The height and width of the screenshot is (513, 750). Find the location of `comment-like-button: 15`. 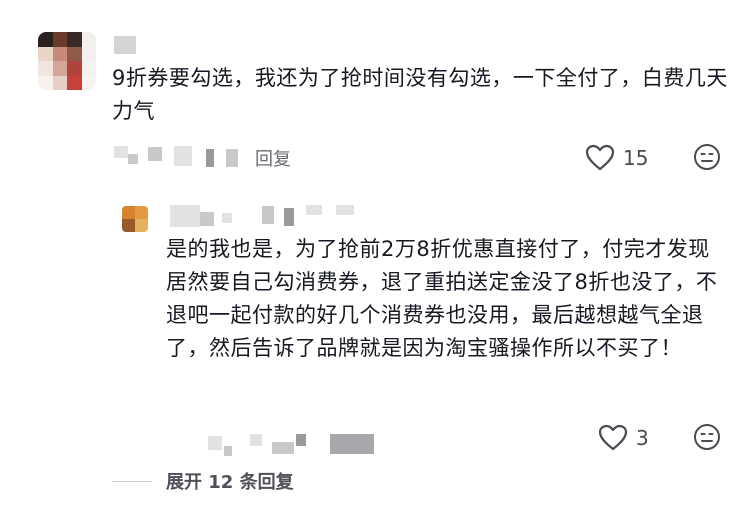

comment-like-button: 15 is located at coordinates (616, 157).